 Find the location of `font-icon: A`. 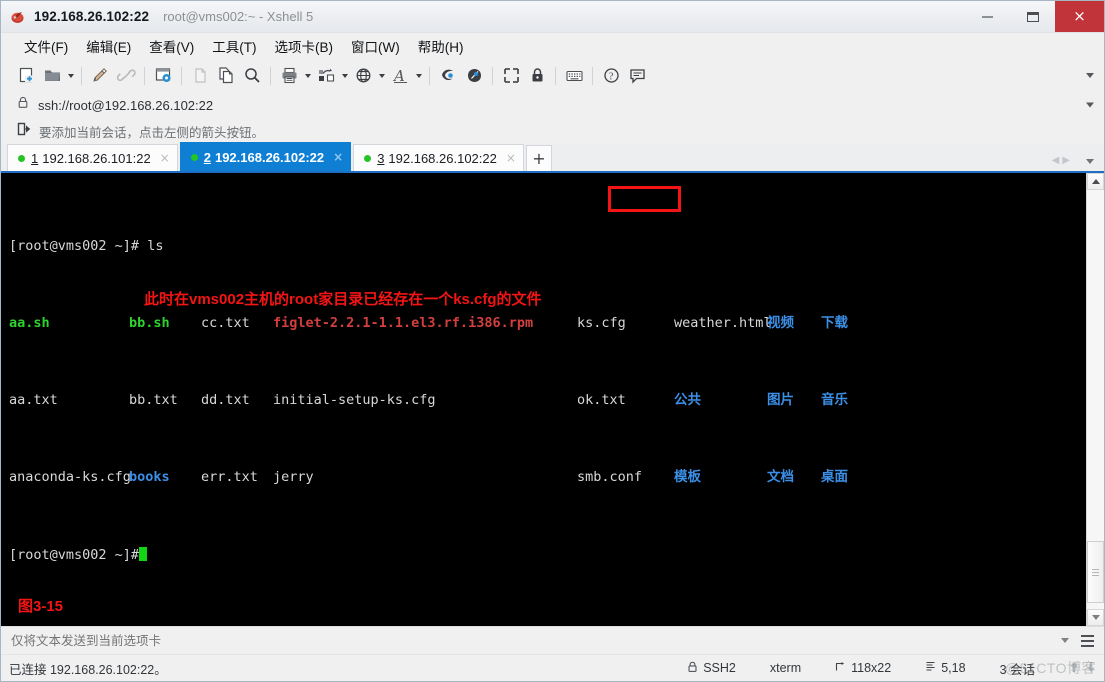

font-icon: A is located at coordinates (400, 76).